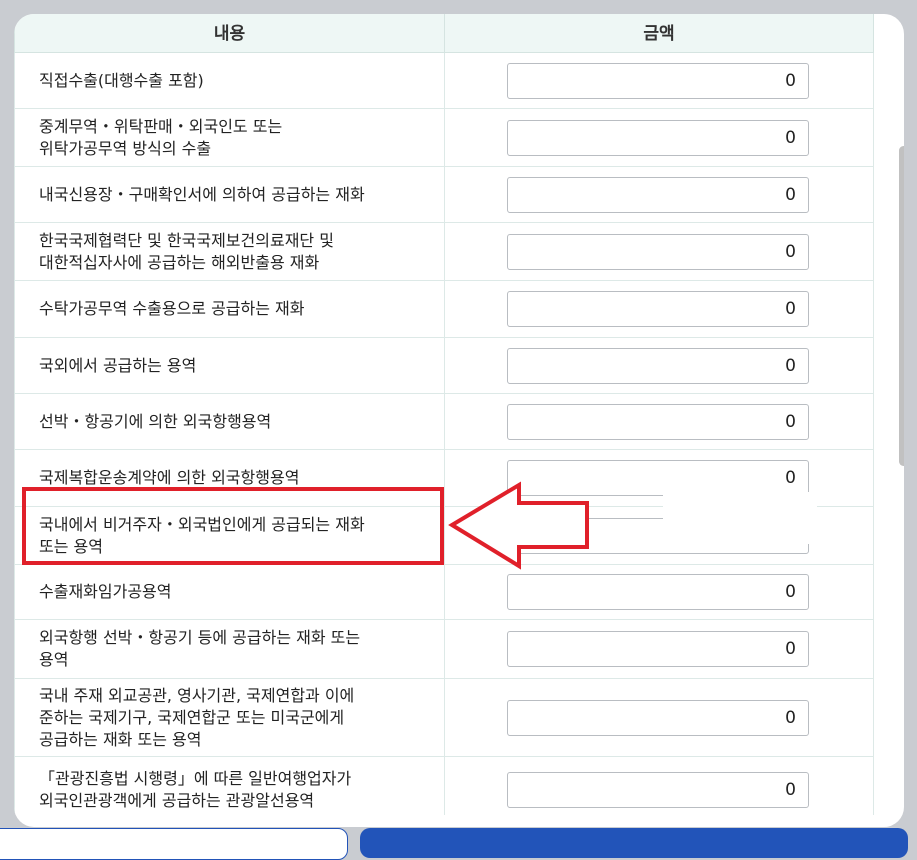 The height and width of the screenshot is (860, 917). I want to click on row-label-line: 또는 용역, so click(71, 546).